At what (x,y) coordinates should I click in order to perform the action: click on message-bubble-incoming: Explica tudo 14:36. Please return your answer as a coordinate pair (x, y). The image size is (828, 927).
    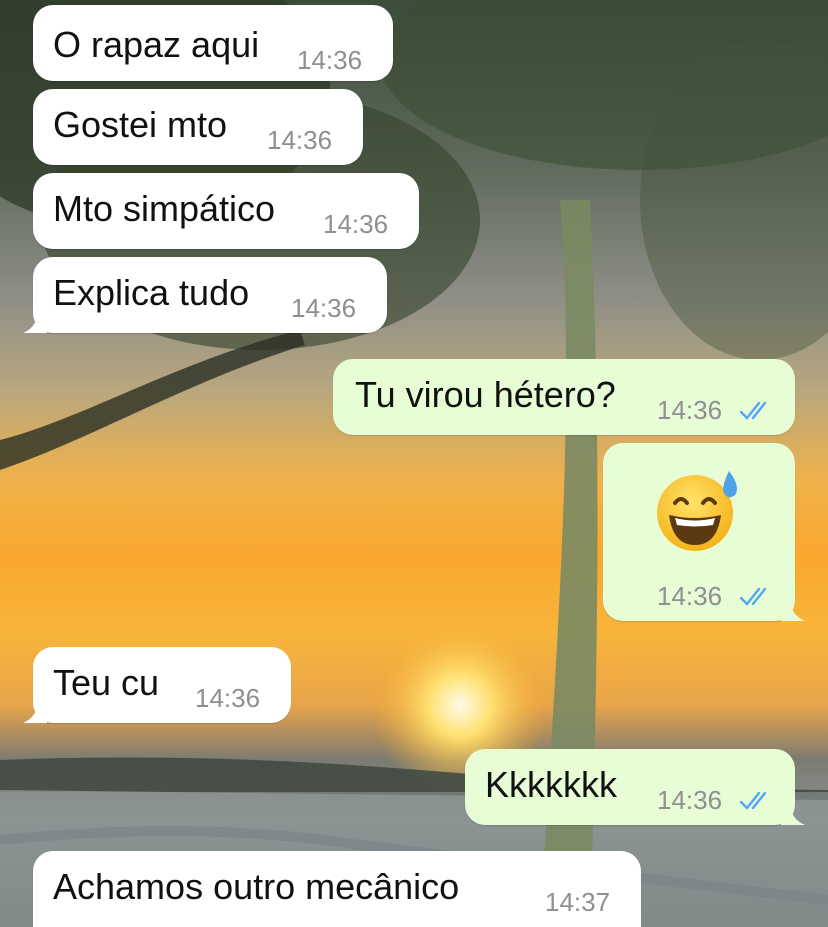
    Looking at the image, I should click on (205, 295).